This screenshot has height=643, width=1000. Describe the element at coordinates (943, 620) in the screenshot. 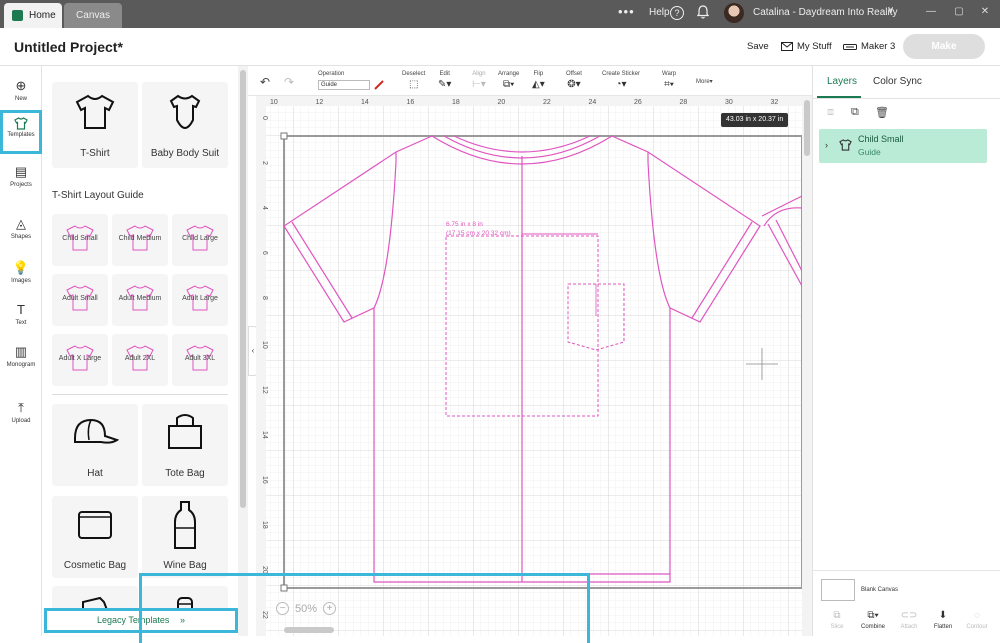

I see `flatten-button: ⬇ Flatten` at that location.